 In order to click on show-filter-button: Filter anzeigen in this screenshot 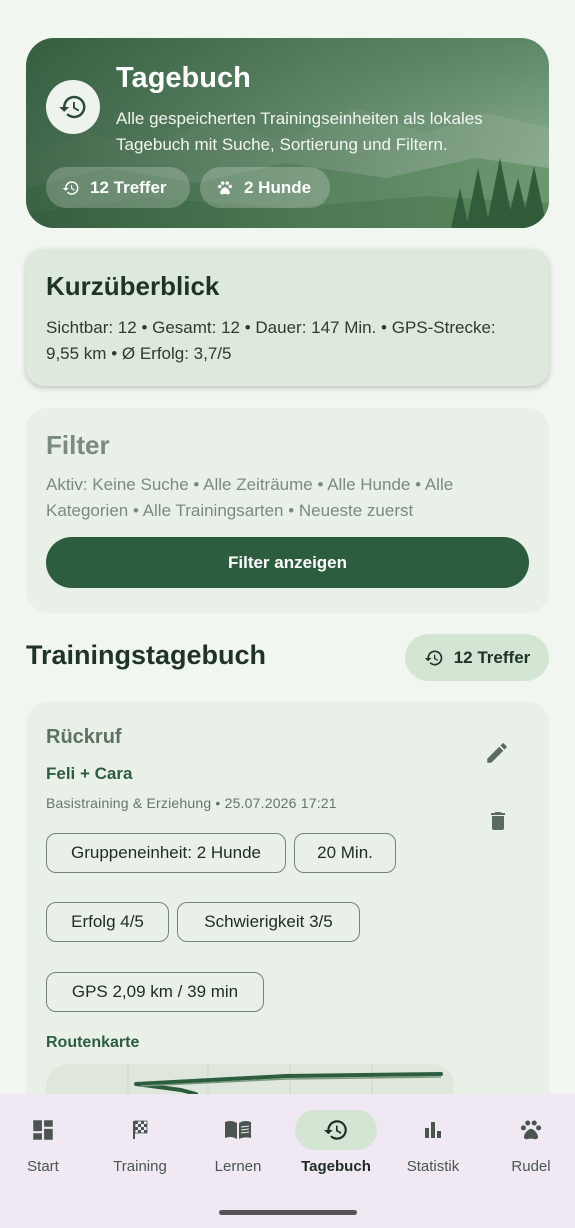, I will do `click(287, 562)`.